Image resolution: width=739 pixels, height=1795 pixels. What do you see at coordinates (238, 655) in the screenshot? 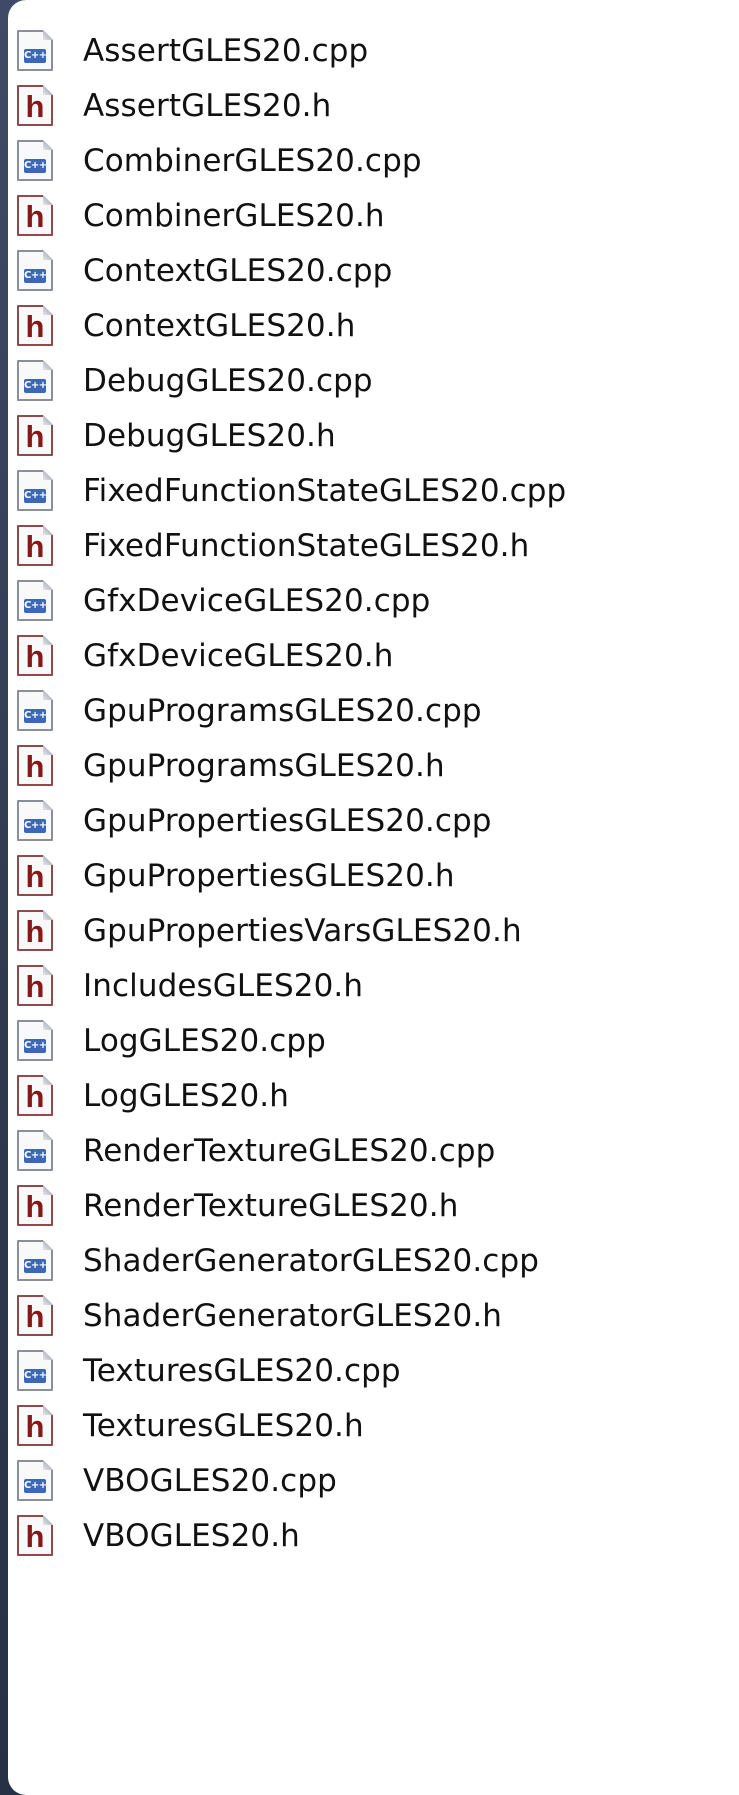
I see `file-name: GfxDeviceGLES20.h` at bounding box center [238, 655].